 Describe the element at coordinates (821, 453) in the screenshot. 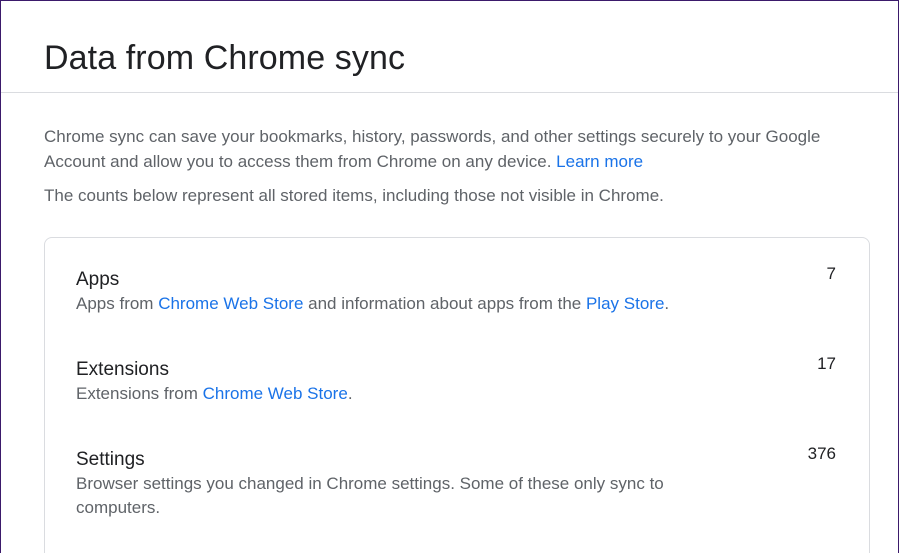

I see `count-settings: 376` at that location.